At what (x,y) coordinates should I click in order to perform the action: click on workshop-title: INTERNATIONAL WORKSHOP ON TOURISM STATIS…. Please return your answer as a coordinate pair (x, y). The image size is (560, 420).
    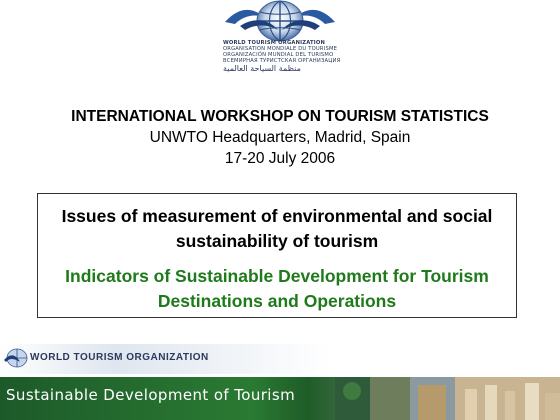
    Looking at the image, I should click on (280, 116).